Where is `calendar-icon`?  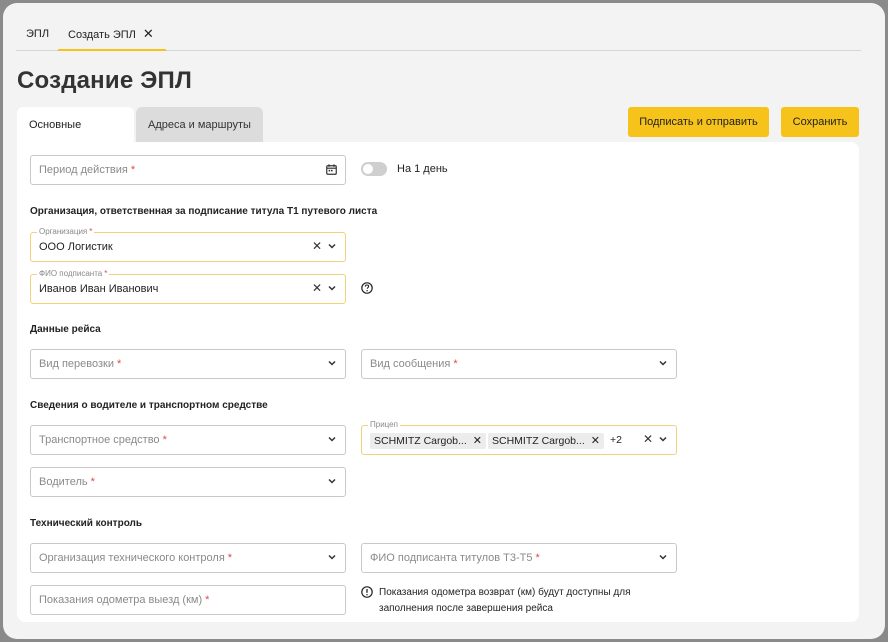 calendar-icon is located at coordinates (331, 169).